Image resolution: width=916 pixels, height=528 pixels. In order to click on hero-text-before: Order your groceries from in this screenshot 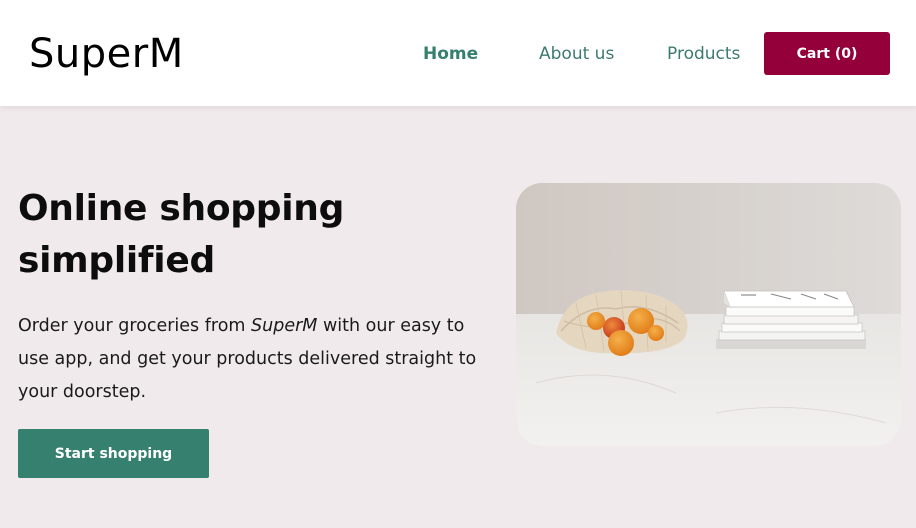, I will do `click(135, 326)`.